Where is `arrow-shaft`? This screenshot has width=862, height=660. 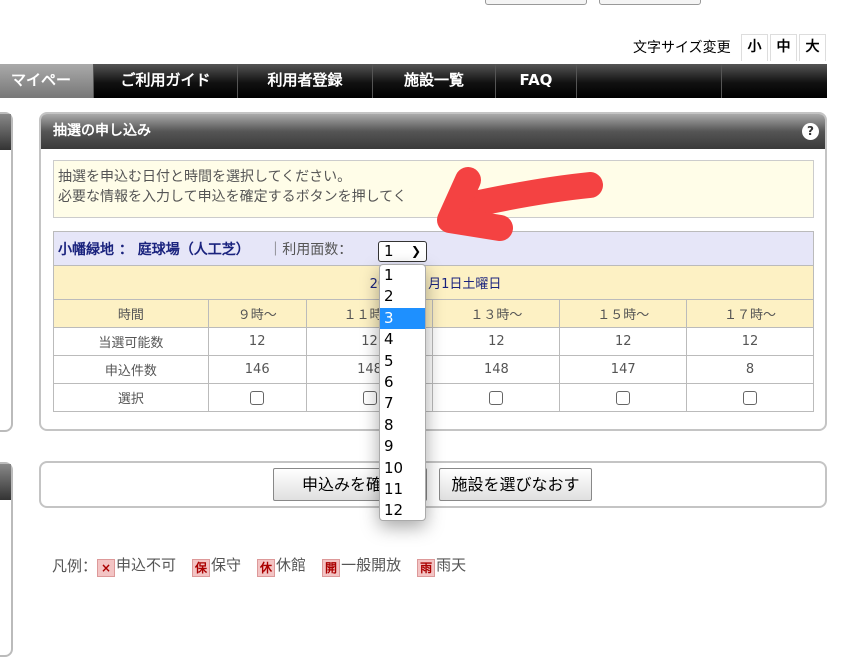
arrow-shaft is located at coordinates (530, 195).